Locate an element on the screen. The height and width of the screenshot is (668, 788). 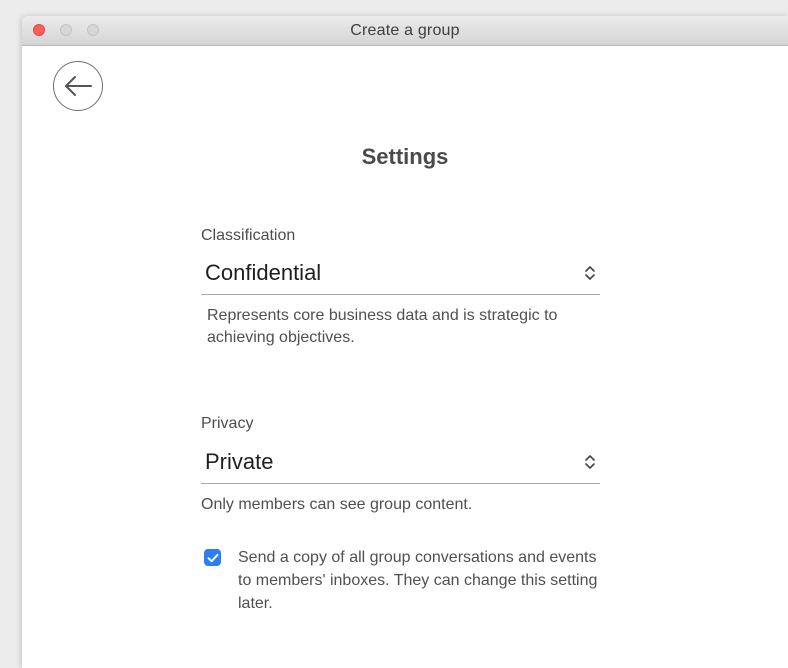
back-button is located at coordinates (78, 86).